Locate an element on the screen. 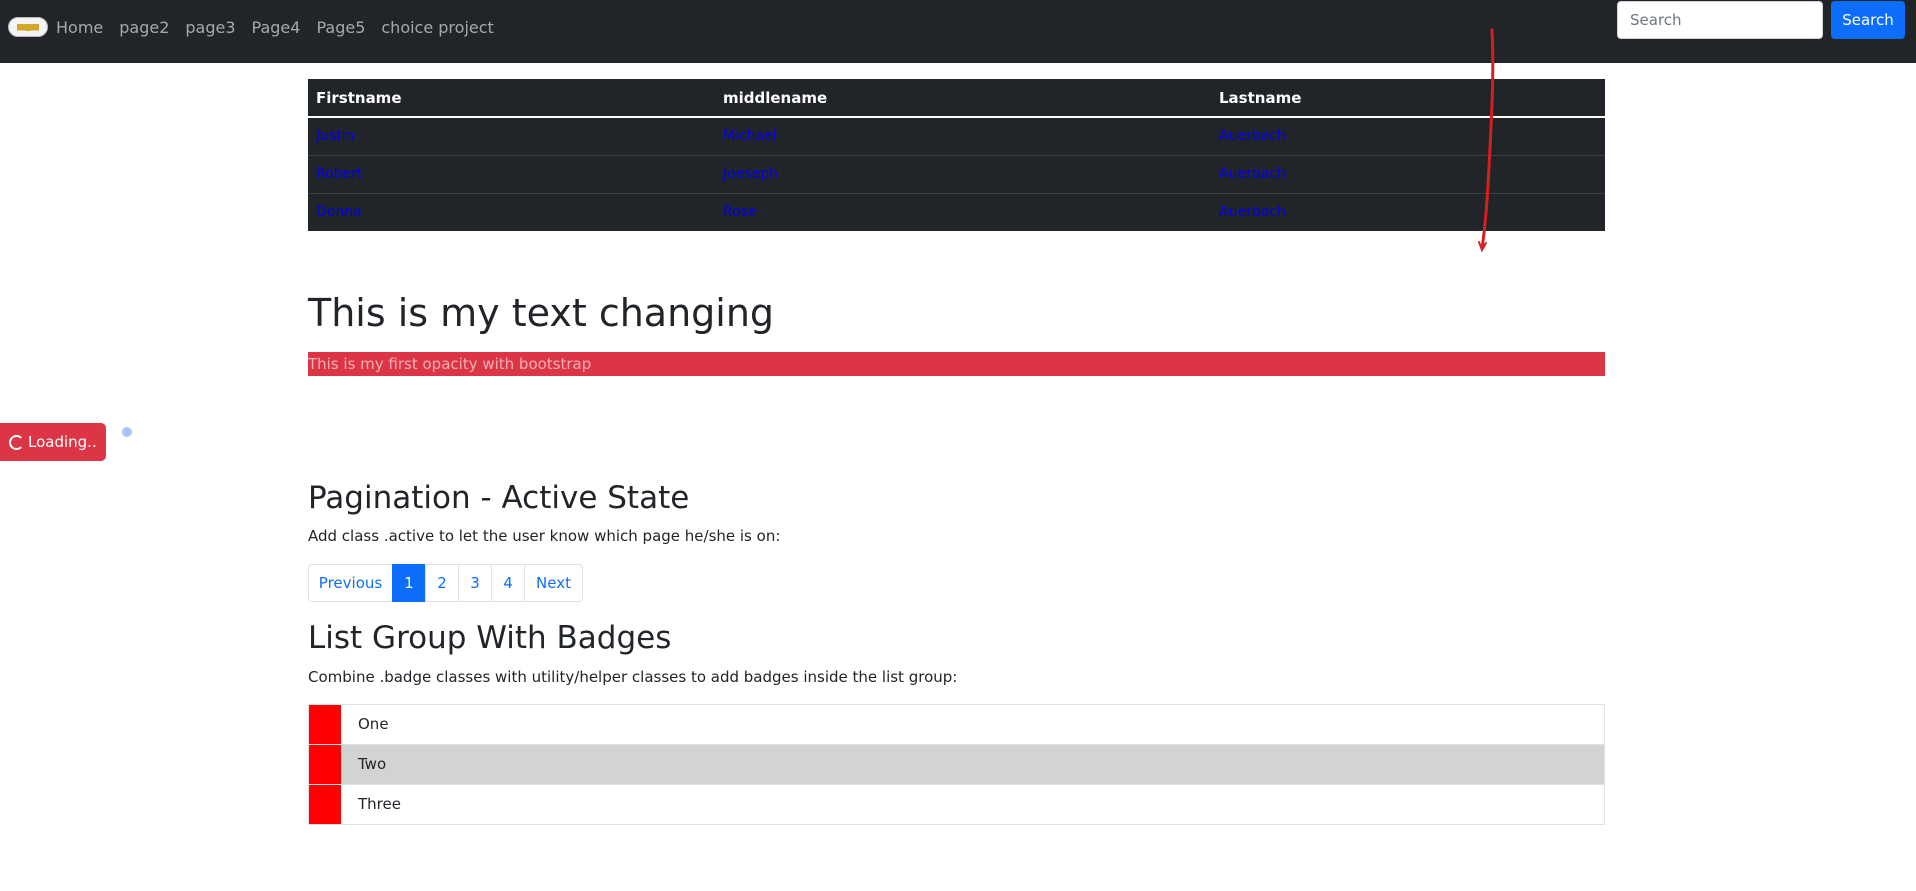 This screenshot has height=891, width=1916. spinner-border-icon is located at coordinates (16, 442).